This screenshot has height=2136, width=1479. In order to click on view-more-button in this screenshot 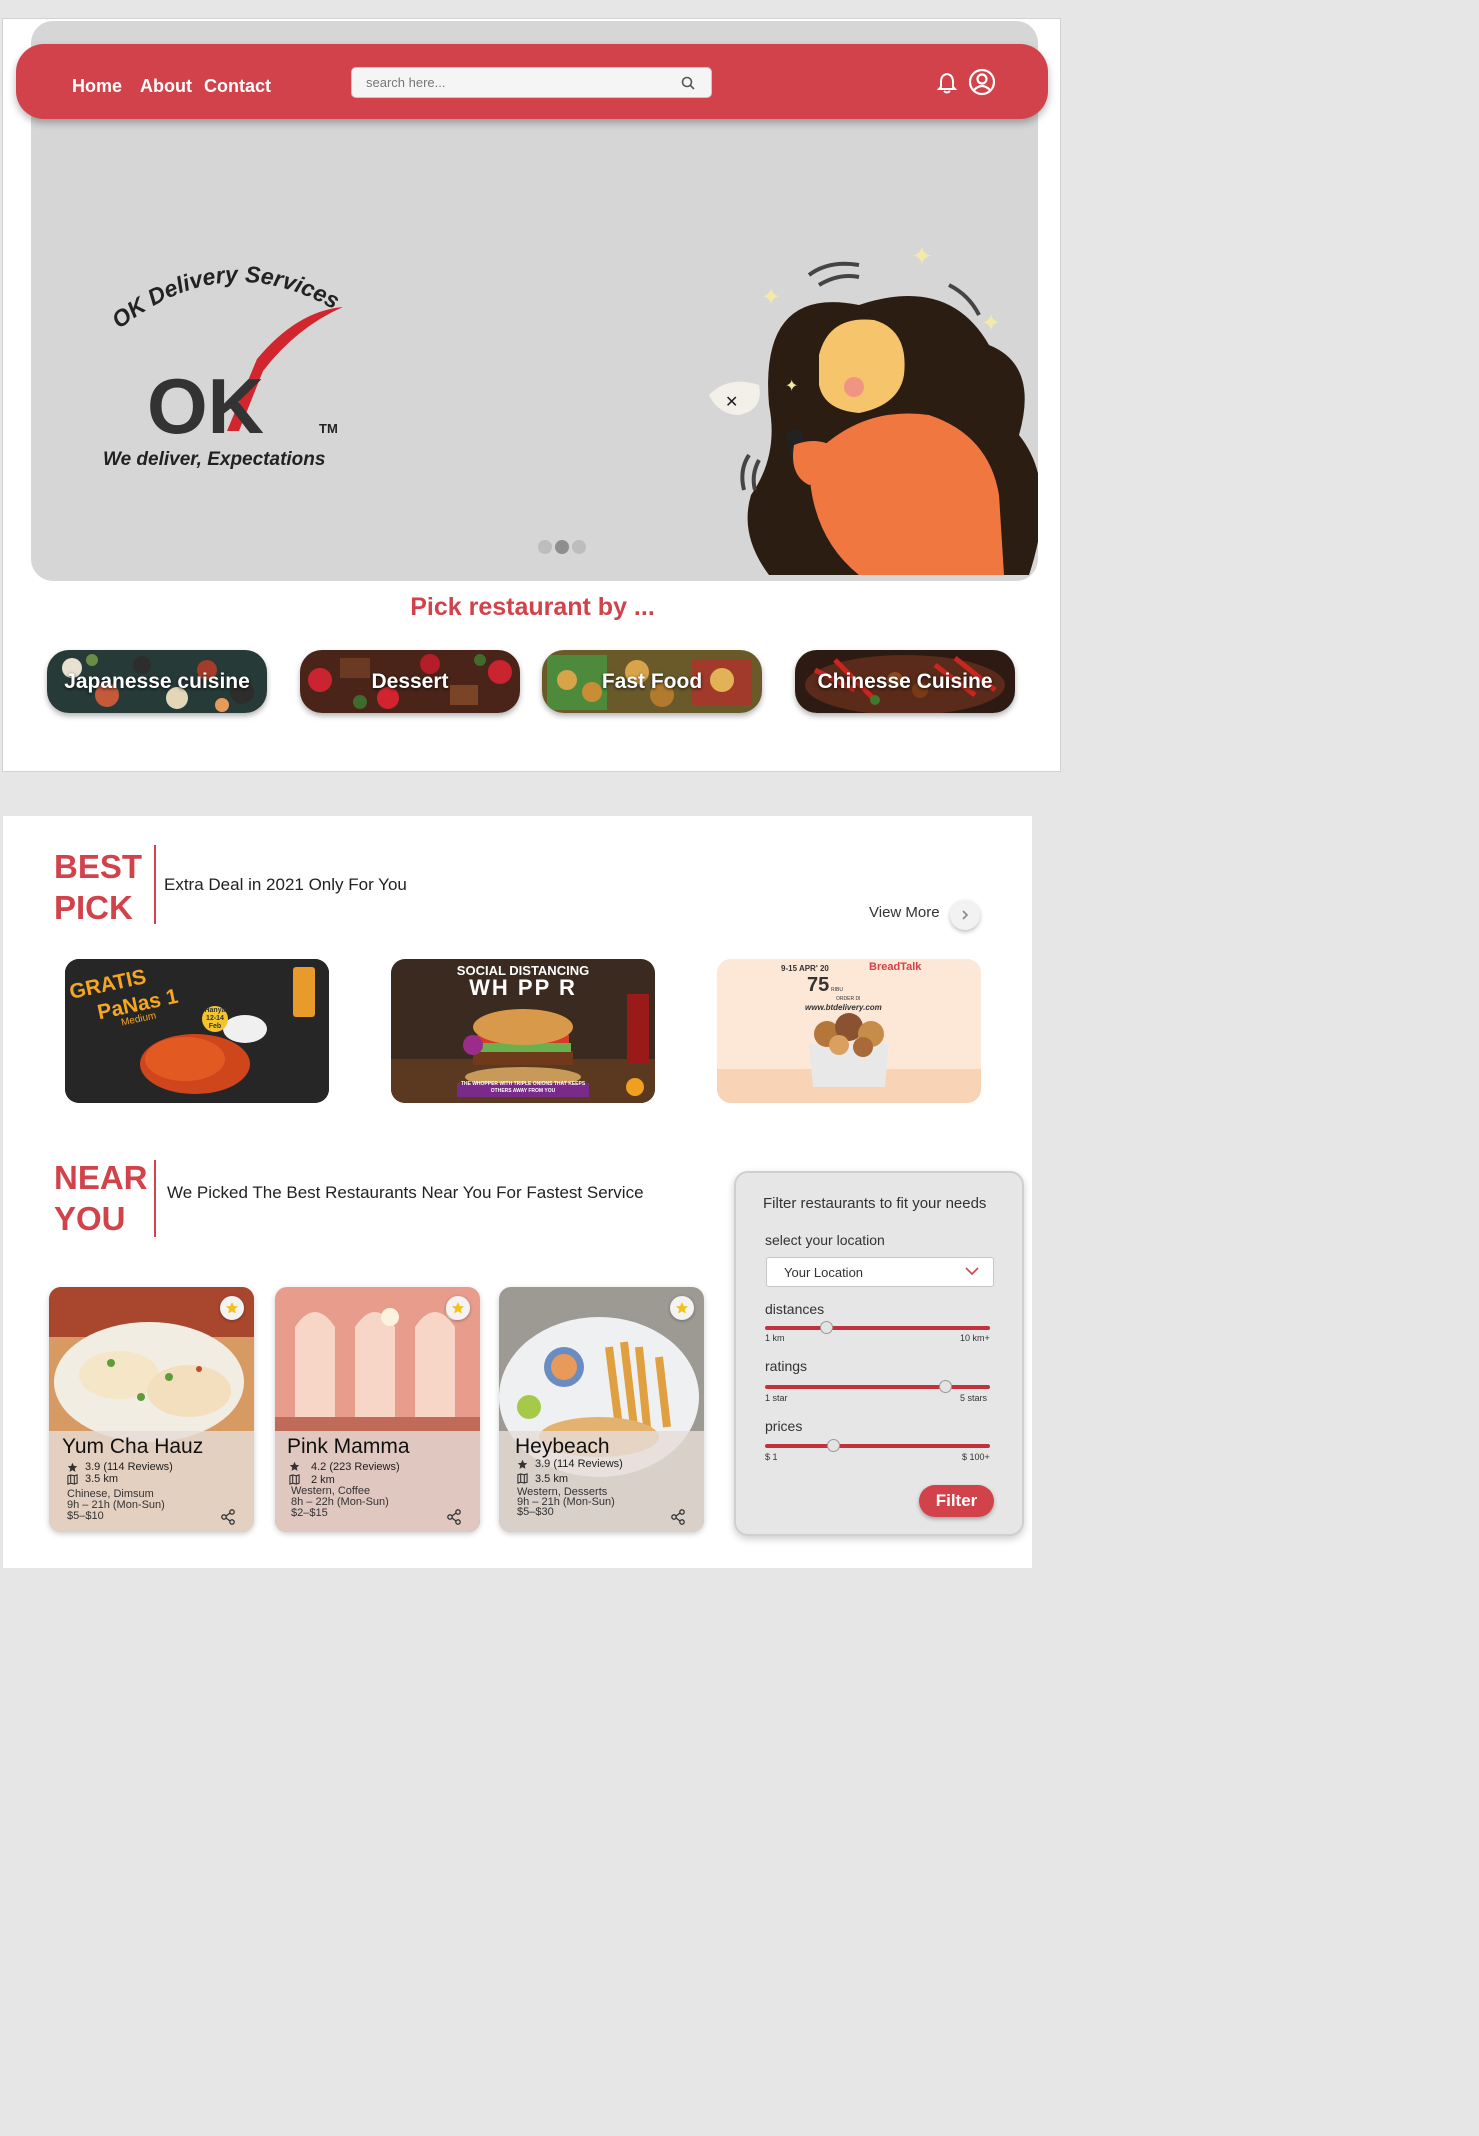, I will do `click(965, 915)`.